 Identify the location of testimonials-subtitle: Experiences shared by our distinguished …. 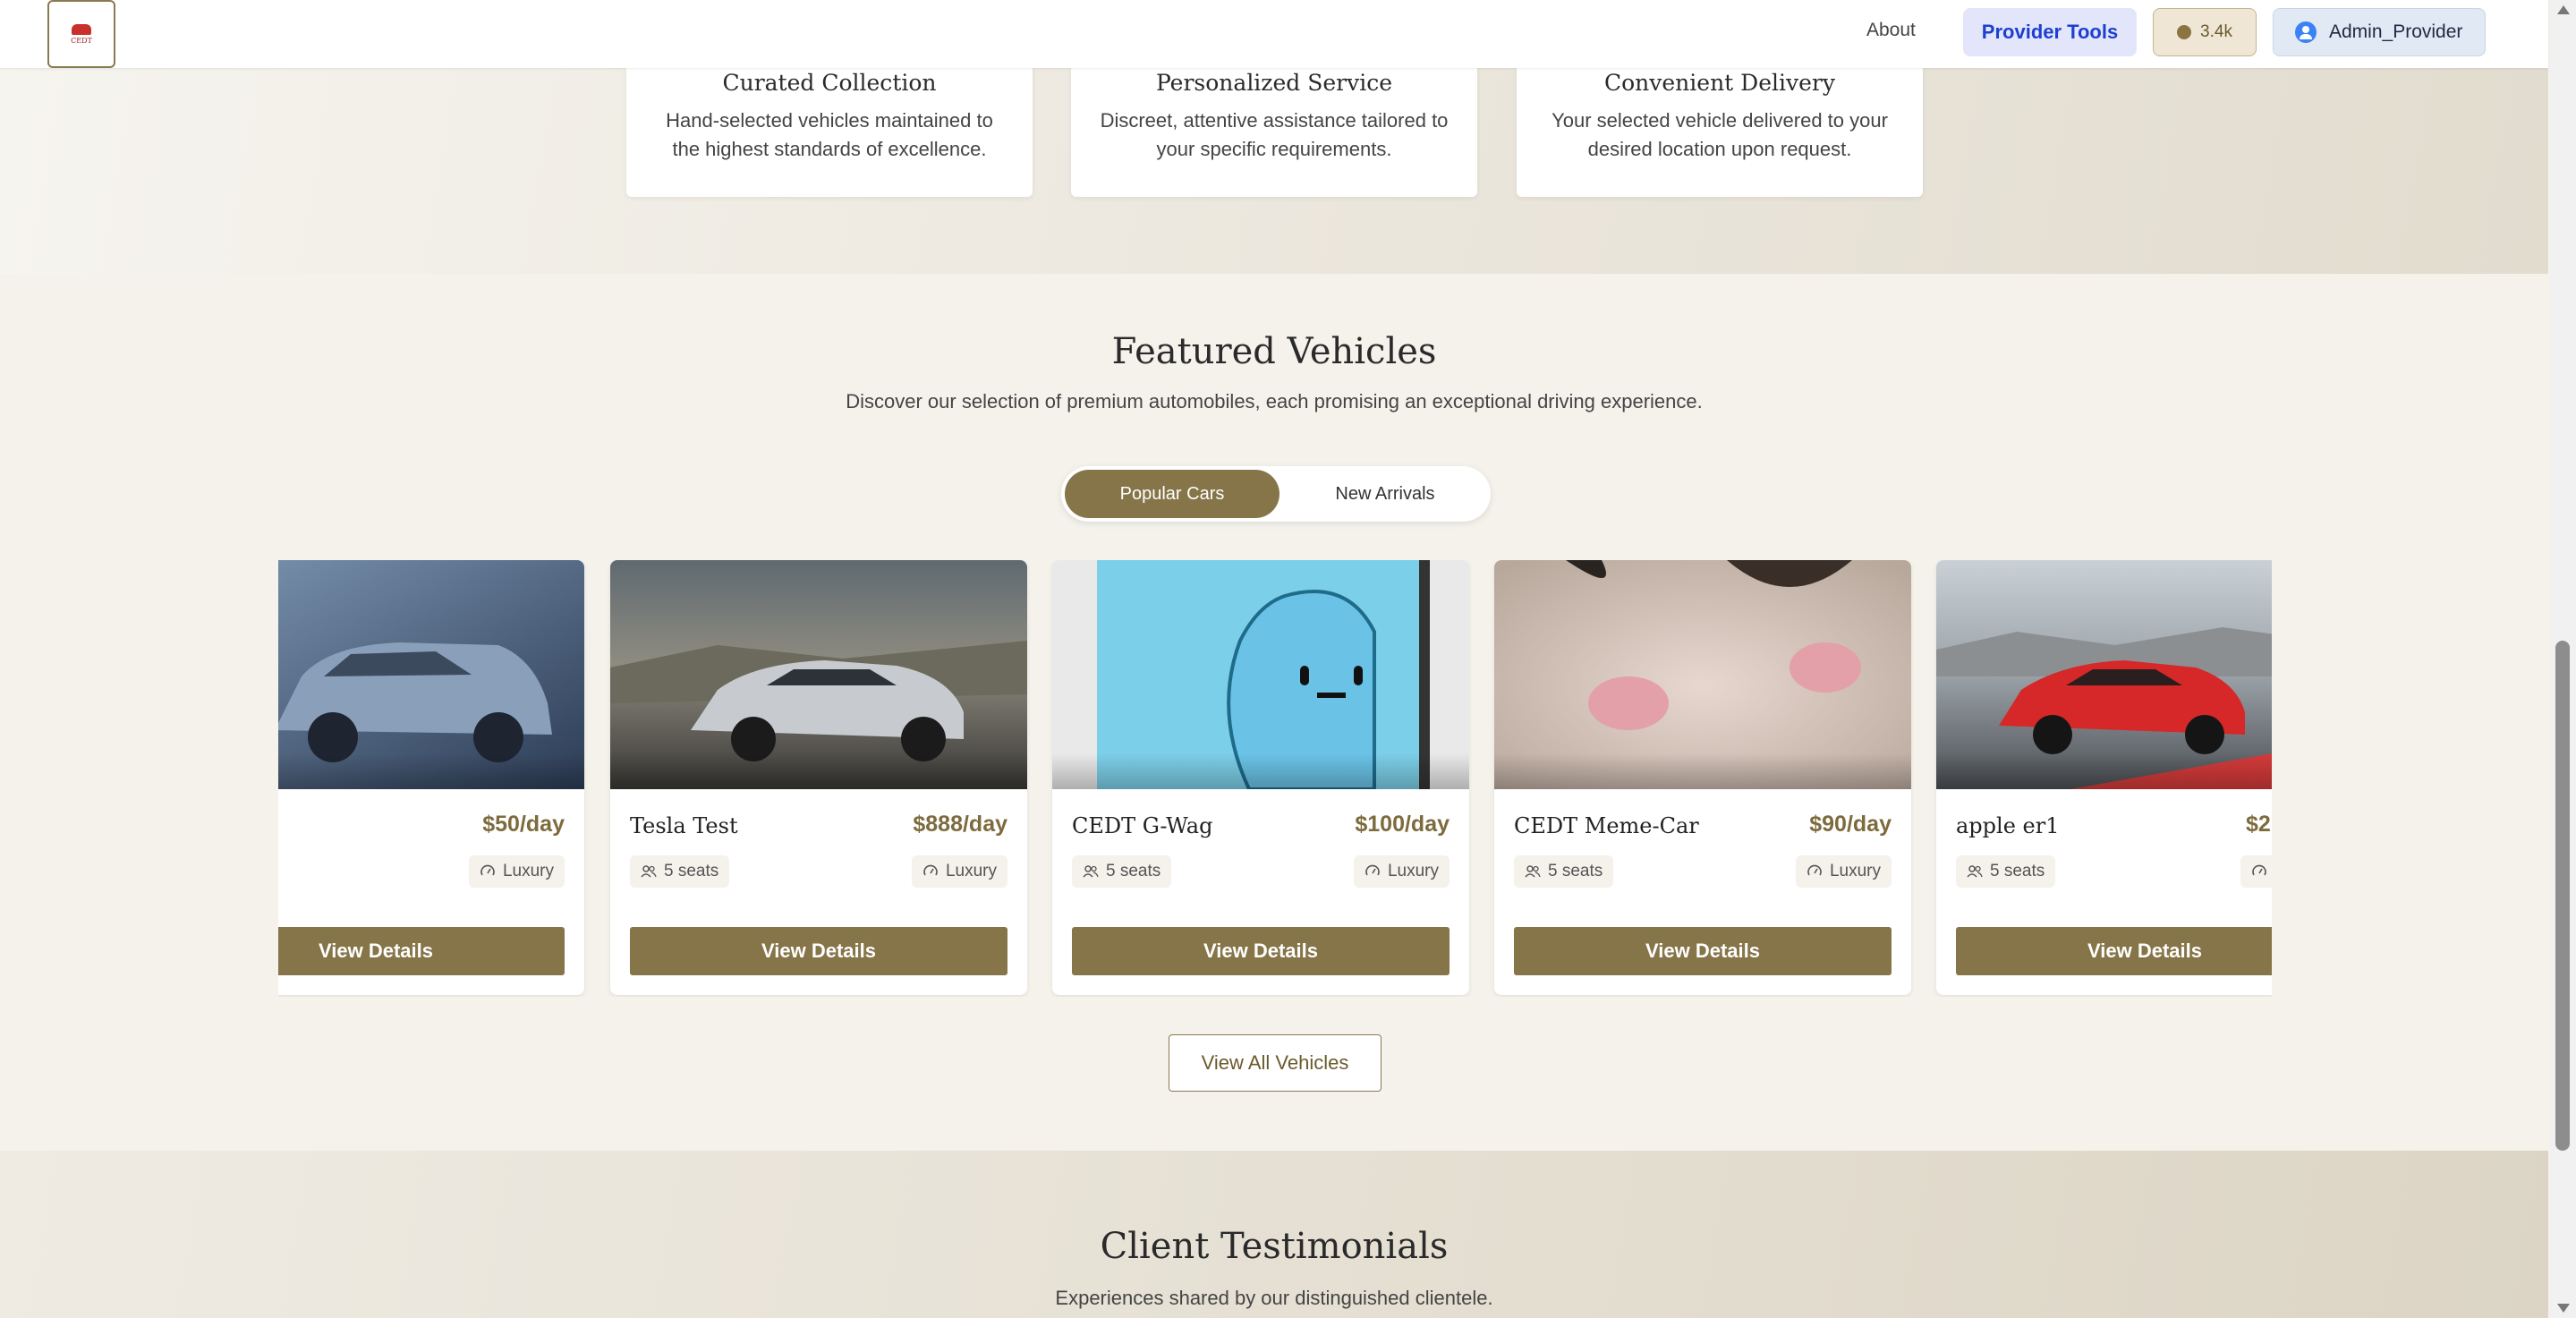
(1274, 1298).